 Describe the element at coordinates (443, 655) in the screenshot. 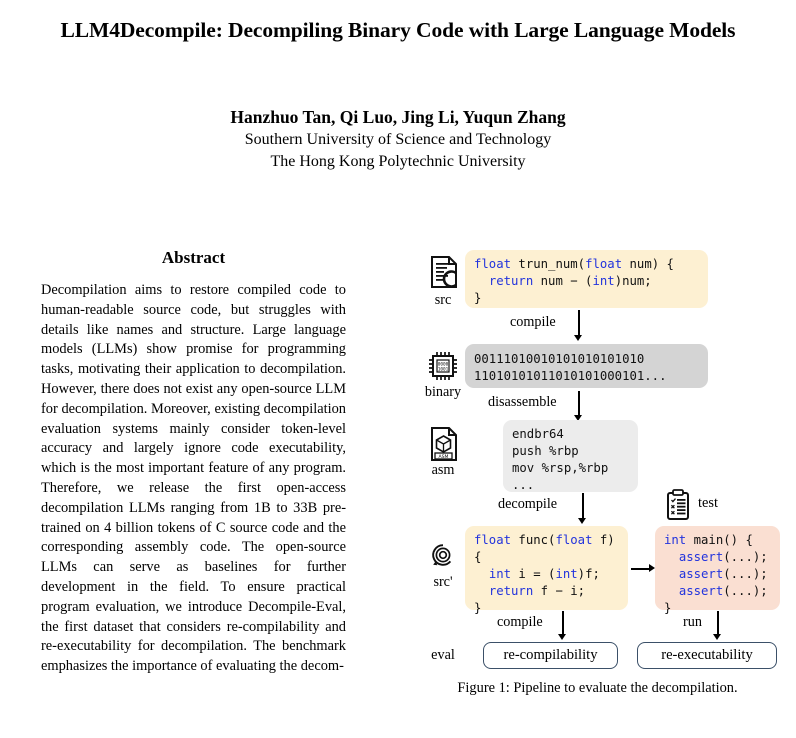

I see `stage-label-eval: eval` at that location.